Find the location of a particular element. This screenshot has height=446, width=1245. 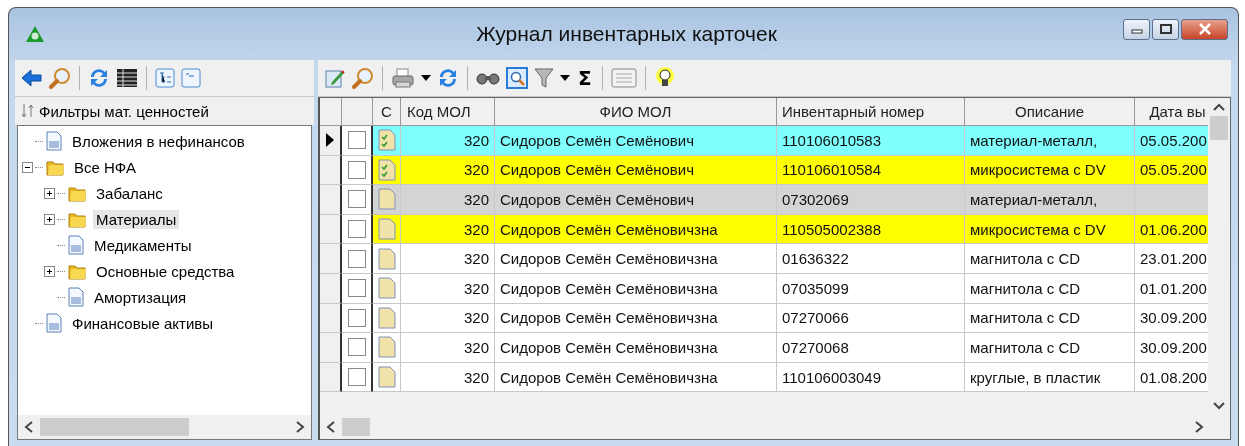

maximize-icon is located at coordinates (1165, 29).